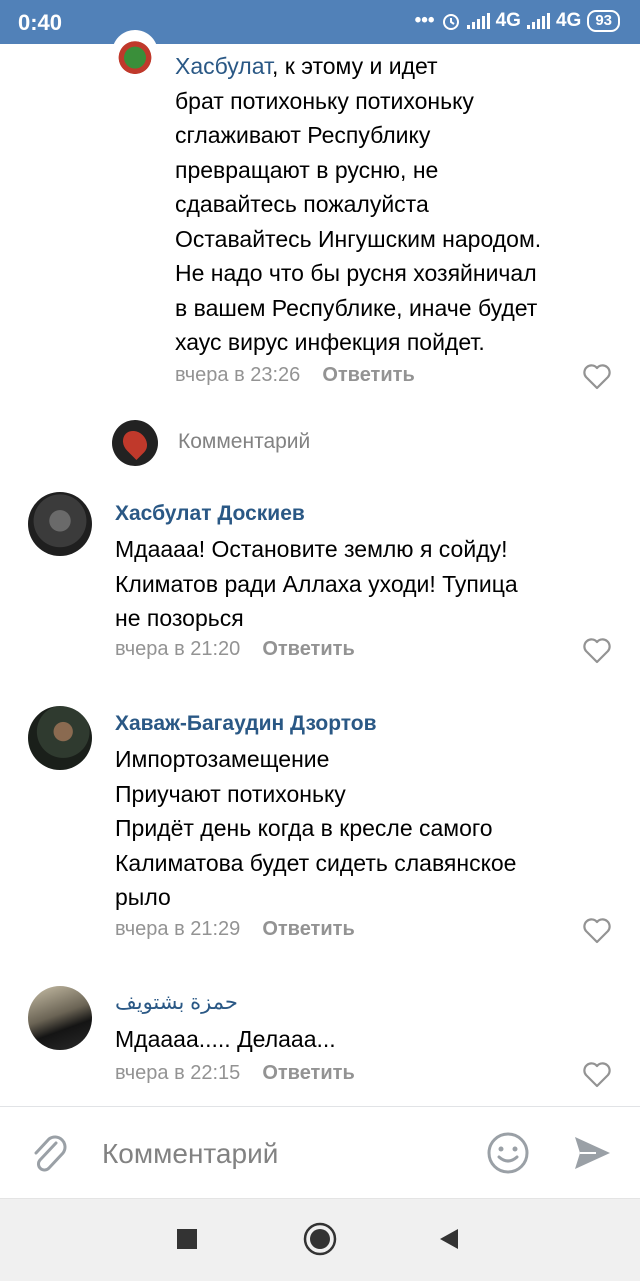  I want to click on status-bar: 0:40 ••• 4G 4G 93, so click(320, 22).